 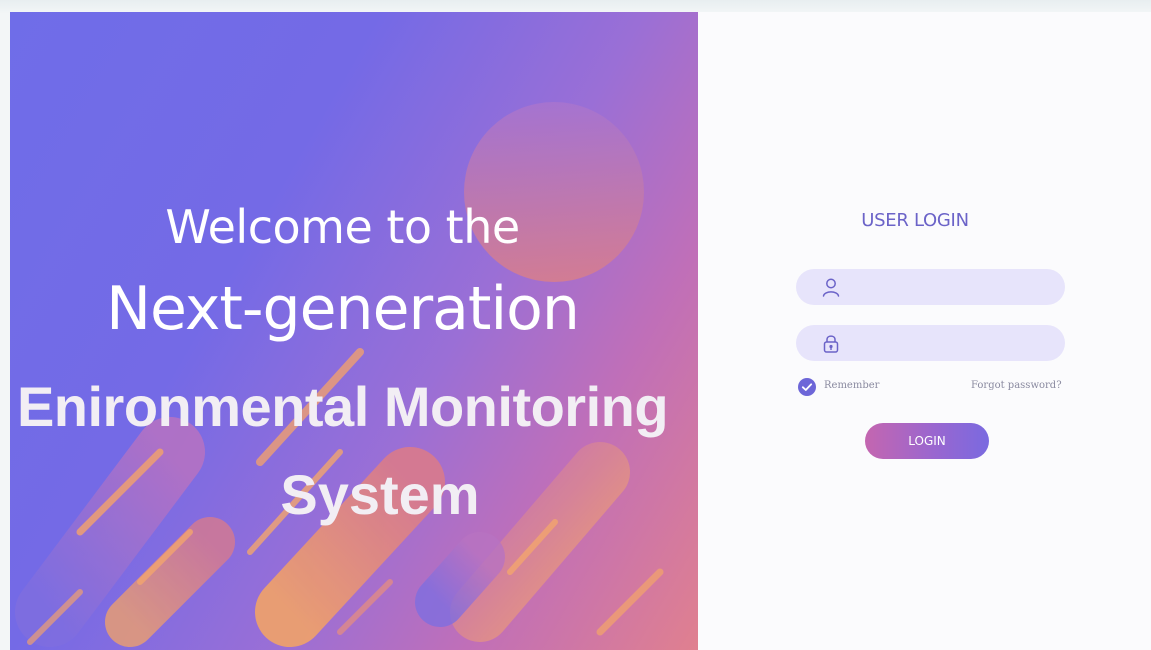 I want to click on welcome-line-2: Next-generation, so click(x=343, y=309).